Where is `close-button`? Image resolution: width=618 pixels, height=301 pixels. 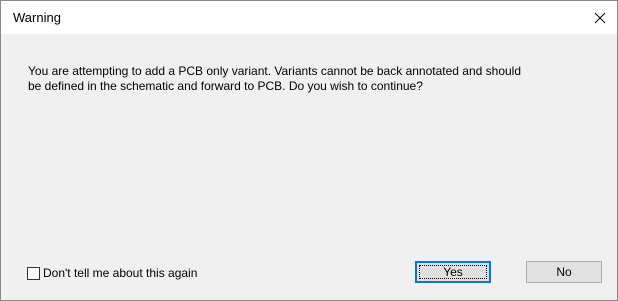
close-button is located at coordinates (600, 17).